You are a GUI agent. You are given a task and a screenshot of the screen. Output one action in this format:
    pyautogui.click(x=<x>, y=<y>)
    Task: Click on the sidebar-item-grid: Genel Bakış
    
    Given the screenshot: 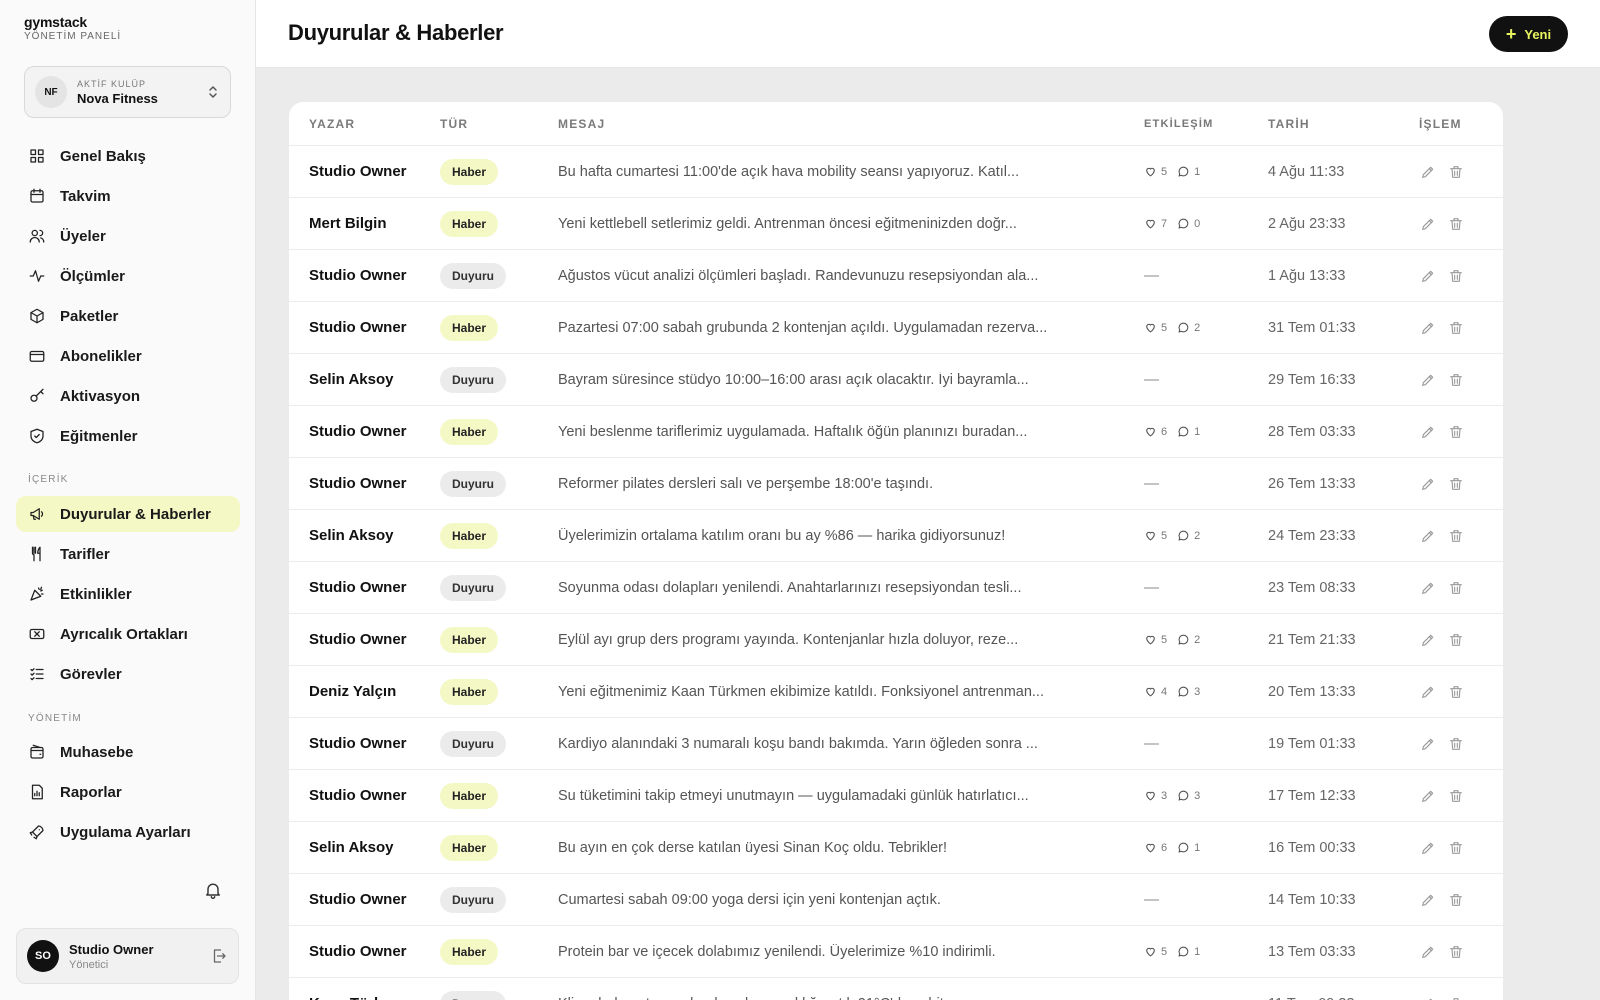 What is the action you would take?
    pyautogui.click(x=128, y=156)
    